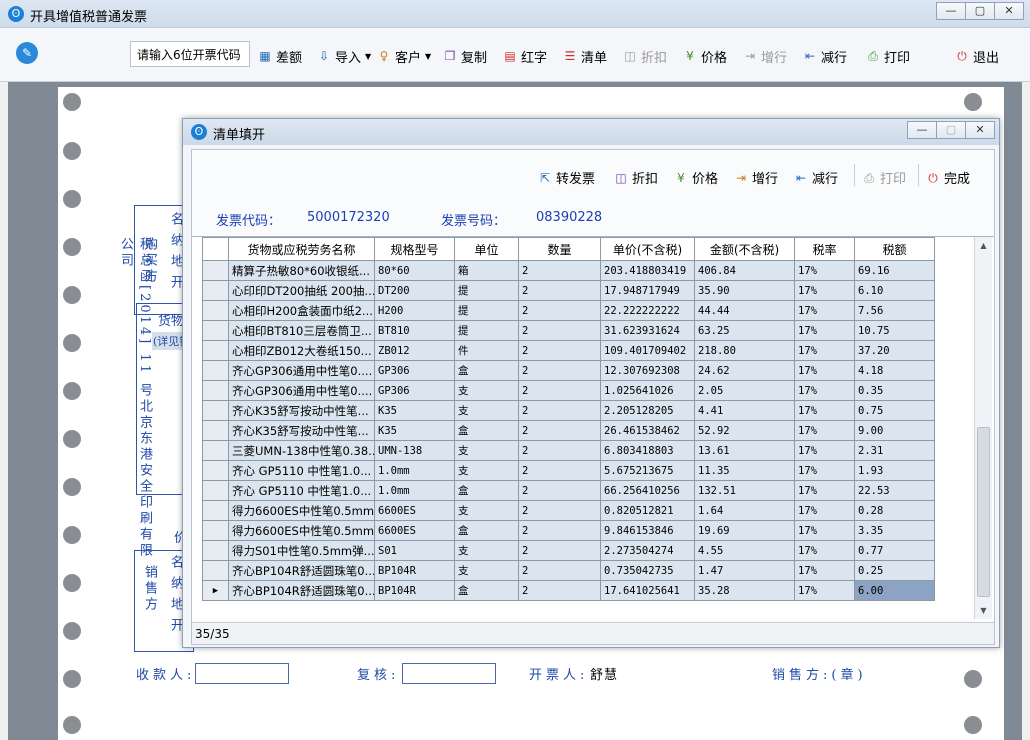 The height and width of the screenshot is (740, 1030). I want to click on table-cell: 1.0mm, so click(414, 470).